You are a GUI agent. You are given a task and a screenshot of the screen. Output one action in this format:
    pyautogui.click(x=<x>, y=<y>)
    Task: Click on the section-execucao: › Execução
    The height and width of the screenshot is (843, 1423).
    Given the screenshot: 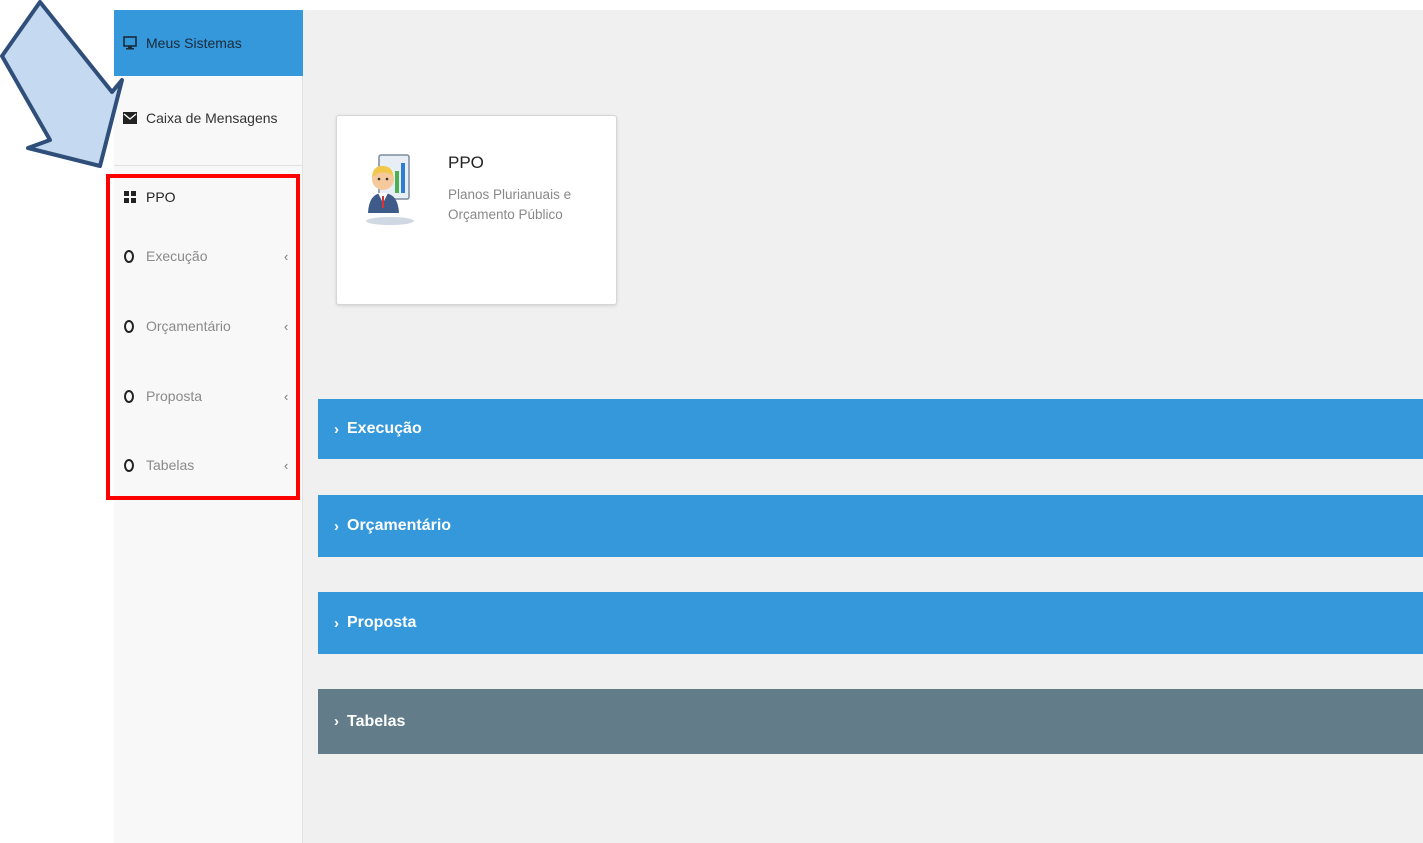 What is the action you would take?
    pyautogui.click(x=870, y=429)
    